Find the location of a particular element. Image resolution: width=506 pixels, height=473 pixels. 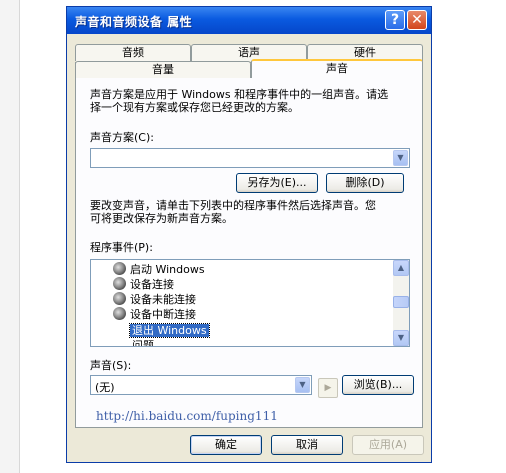

apply-button: 应用(A) is located at coordinates (388, 445).